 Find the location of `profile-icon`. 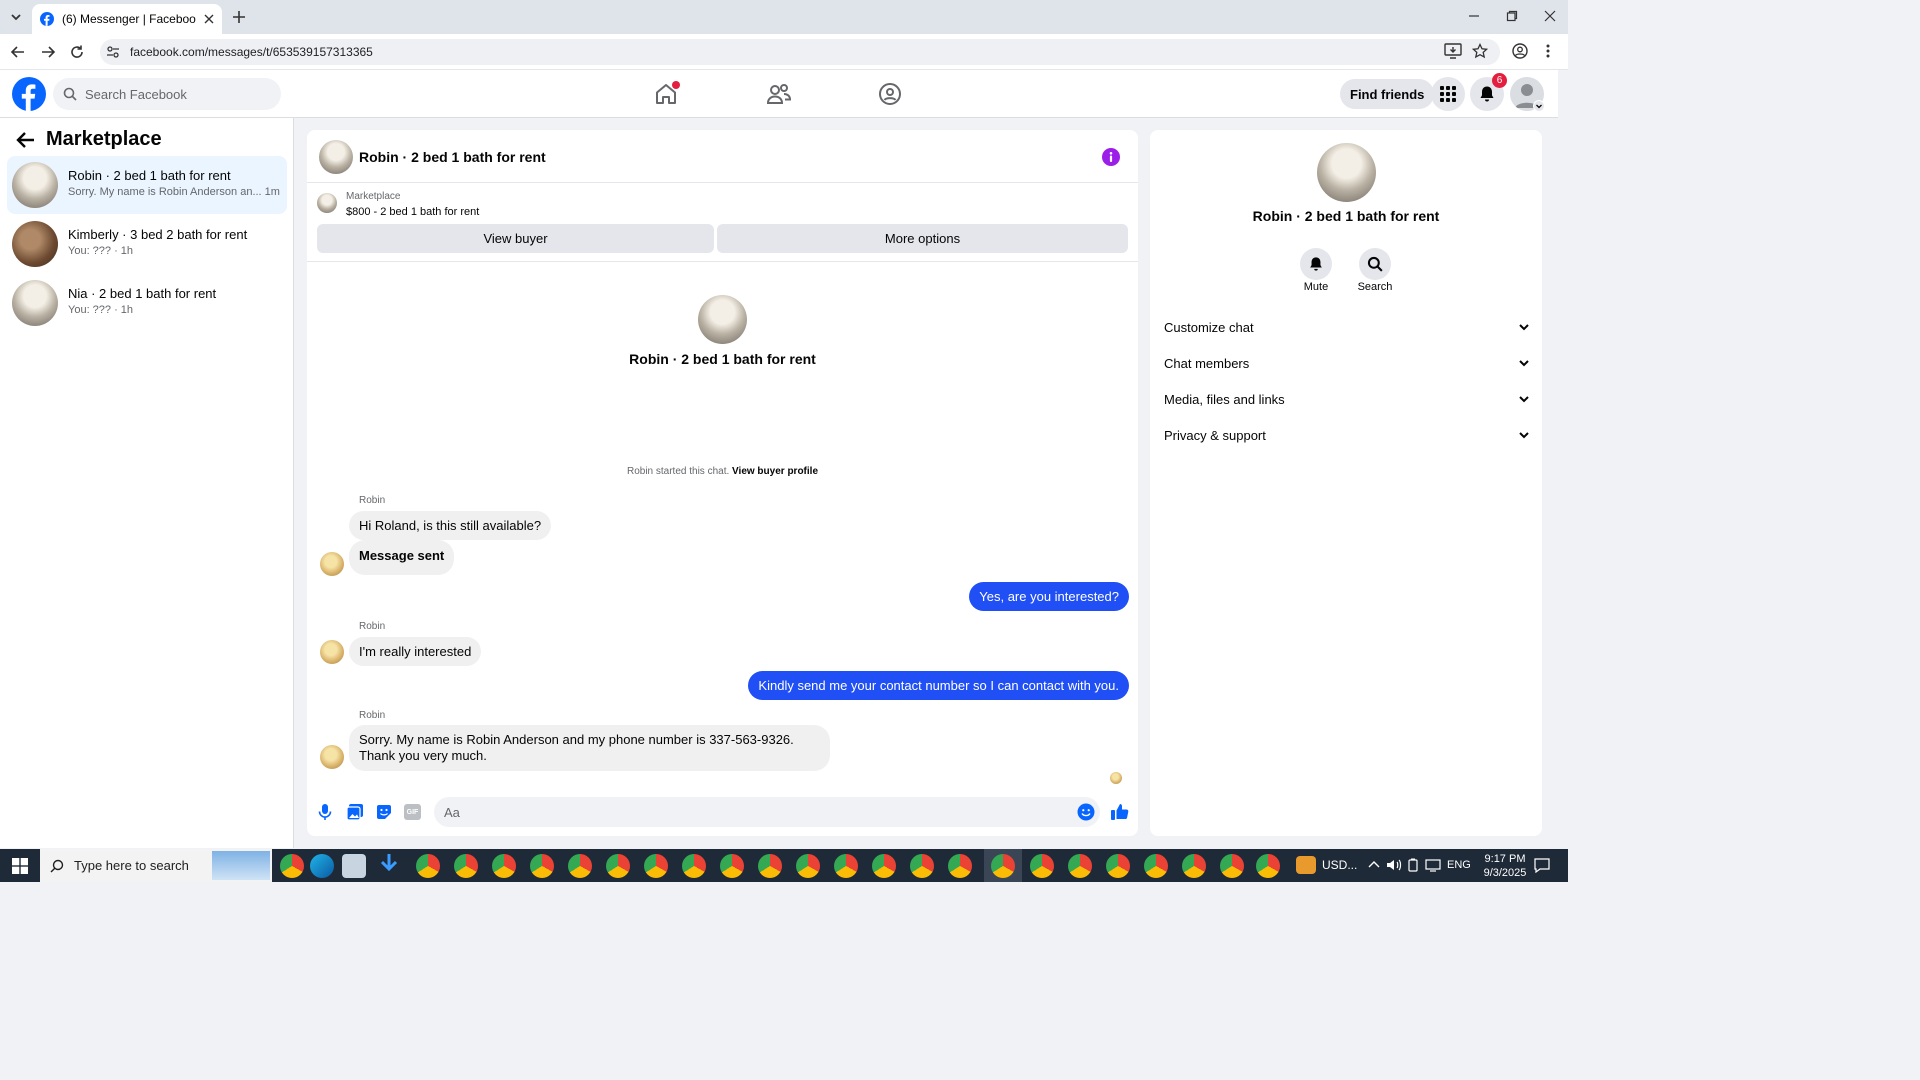

profile-icon is located at coordinates (1520, 51).